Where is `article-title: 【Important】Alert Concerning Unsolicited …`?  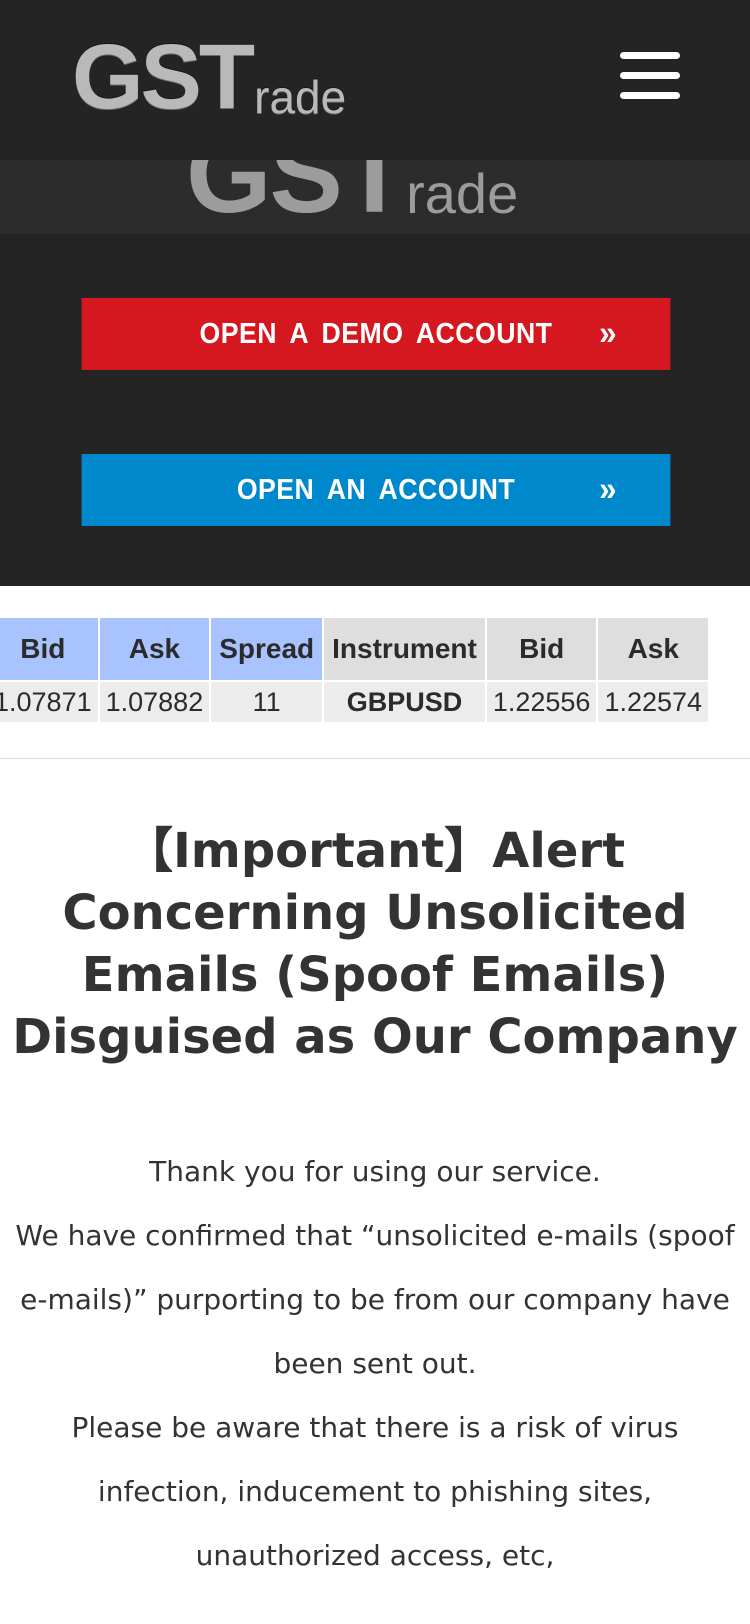
article-title: 【Important】Alert Concerning Unsolicited … is located at coordinates (375, 944).